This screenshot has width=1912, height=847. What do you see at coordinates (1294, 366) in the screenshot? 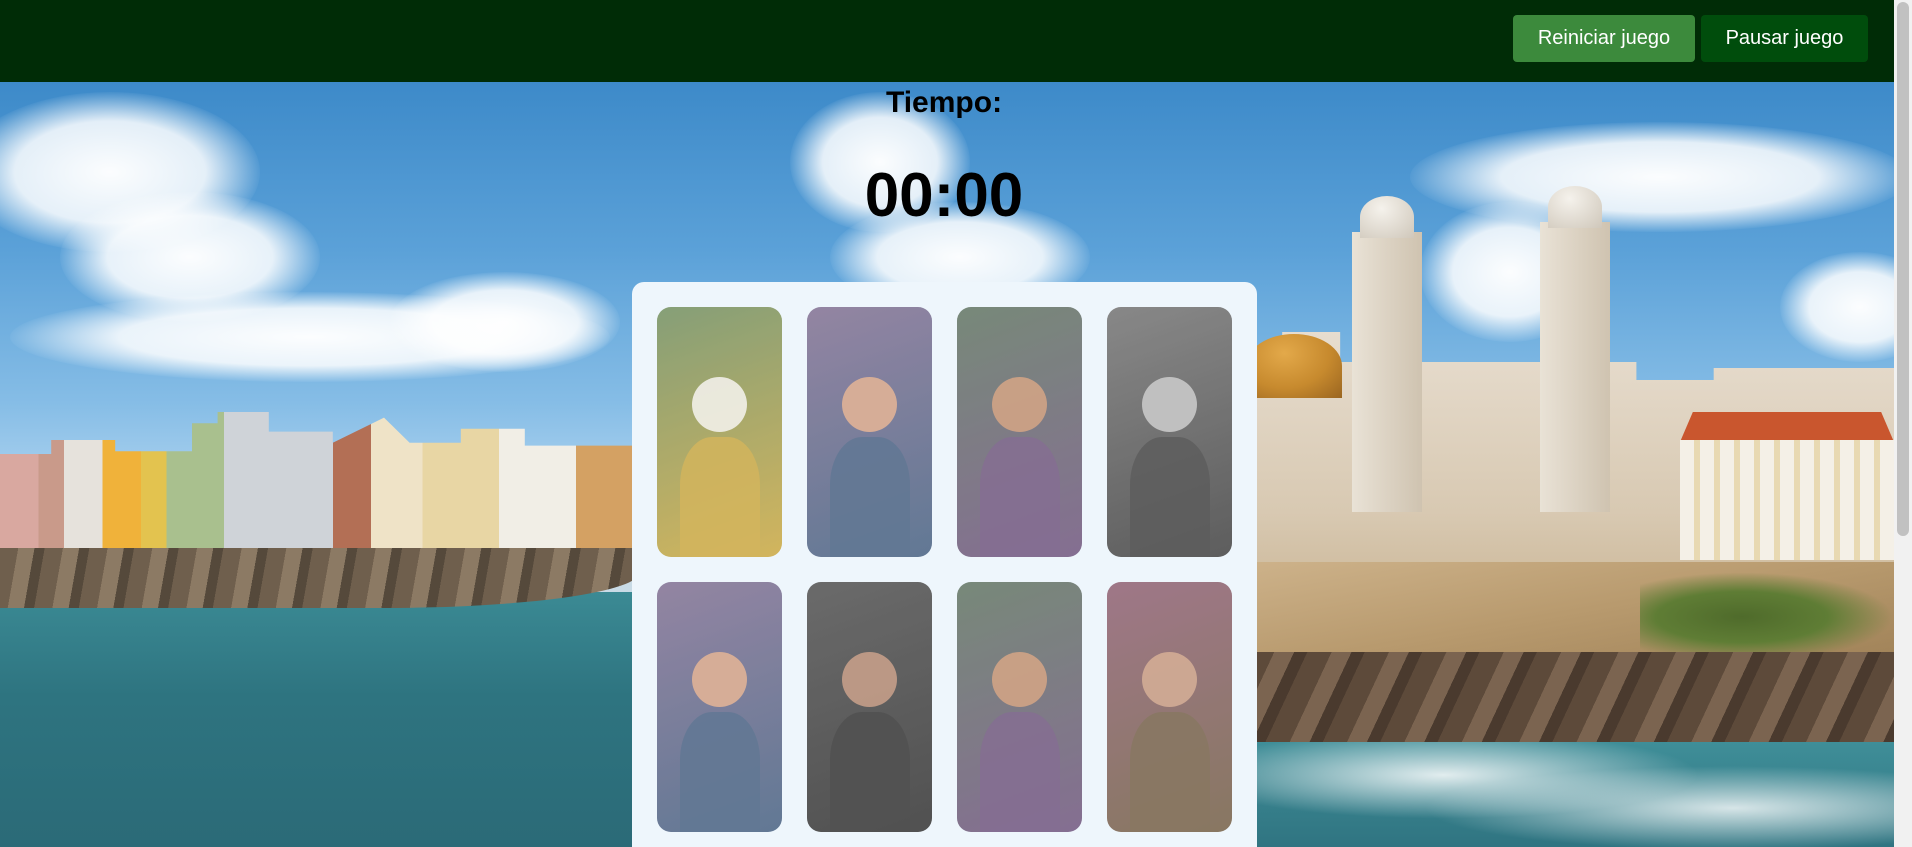
I see `cathedral-dome` at bounding box center [1294, 366].